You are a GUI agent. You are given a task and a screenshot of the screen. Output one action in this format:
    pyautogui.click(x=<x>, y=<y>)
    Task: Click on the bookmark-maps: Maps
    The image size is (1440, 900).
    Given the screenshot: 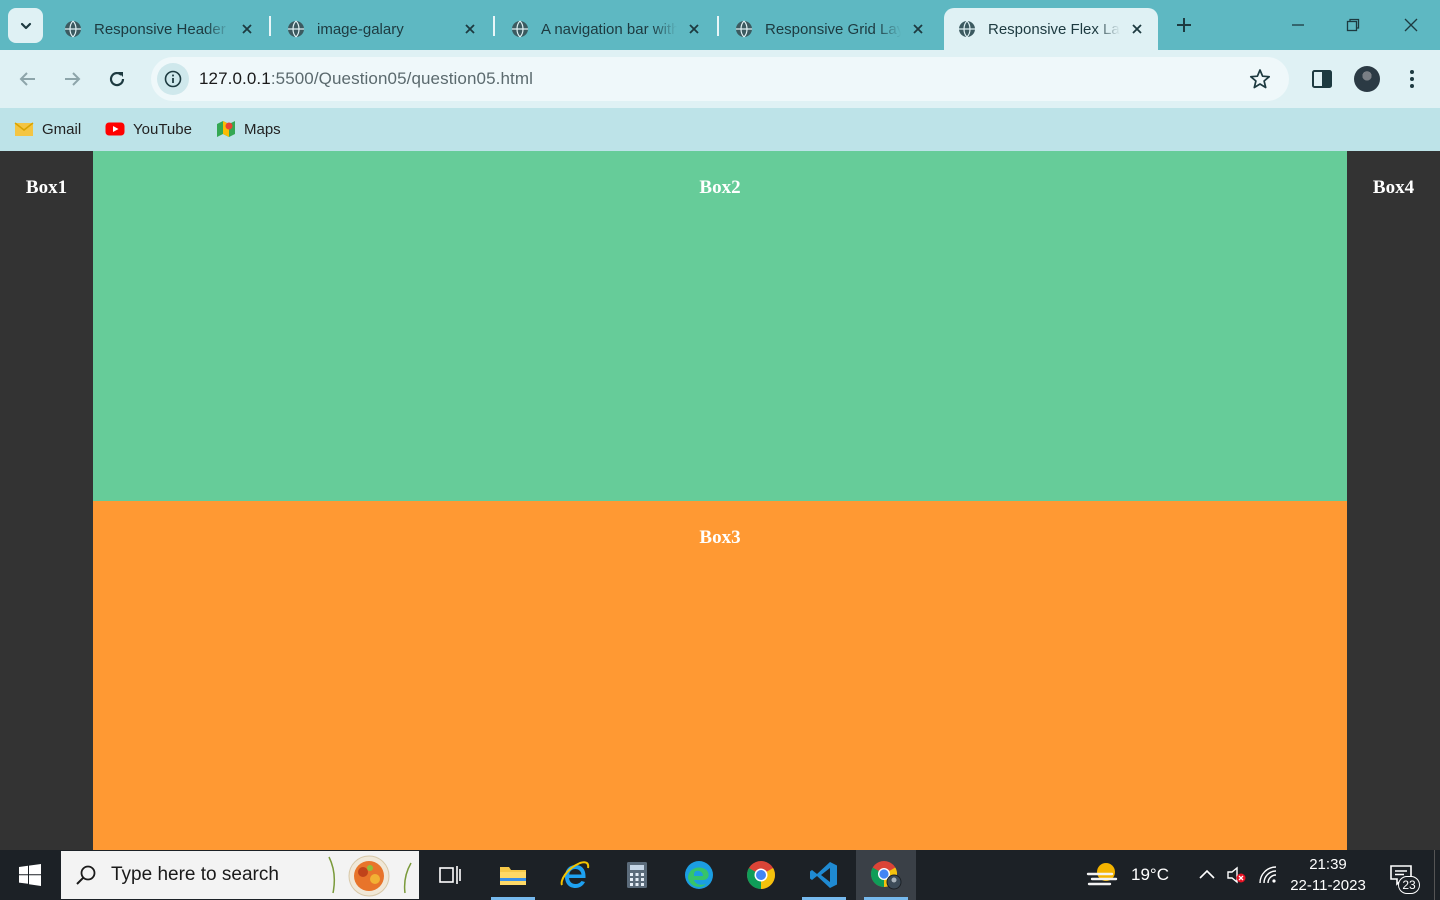 What is the action you would take?
    pyautogui.click(x=248, y=129)
    